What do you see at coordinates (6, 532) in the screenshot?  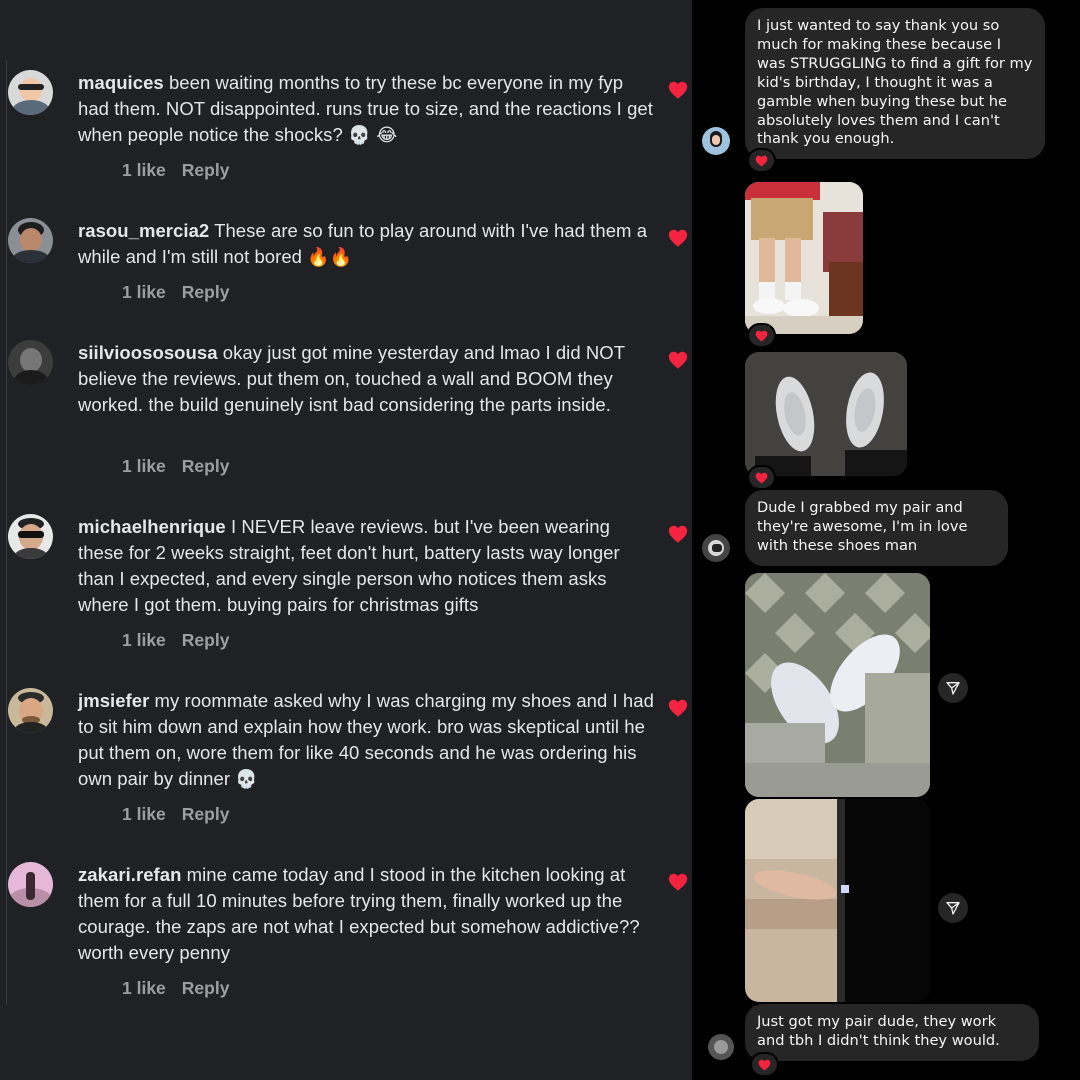 I see `thread-line` at bounding box center [6, 532].